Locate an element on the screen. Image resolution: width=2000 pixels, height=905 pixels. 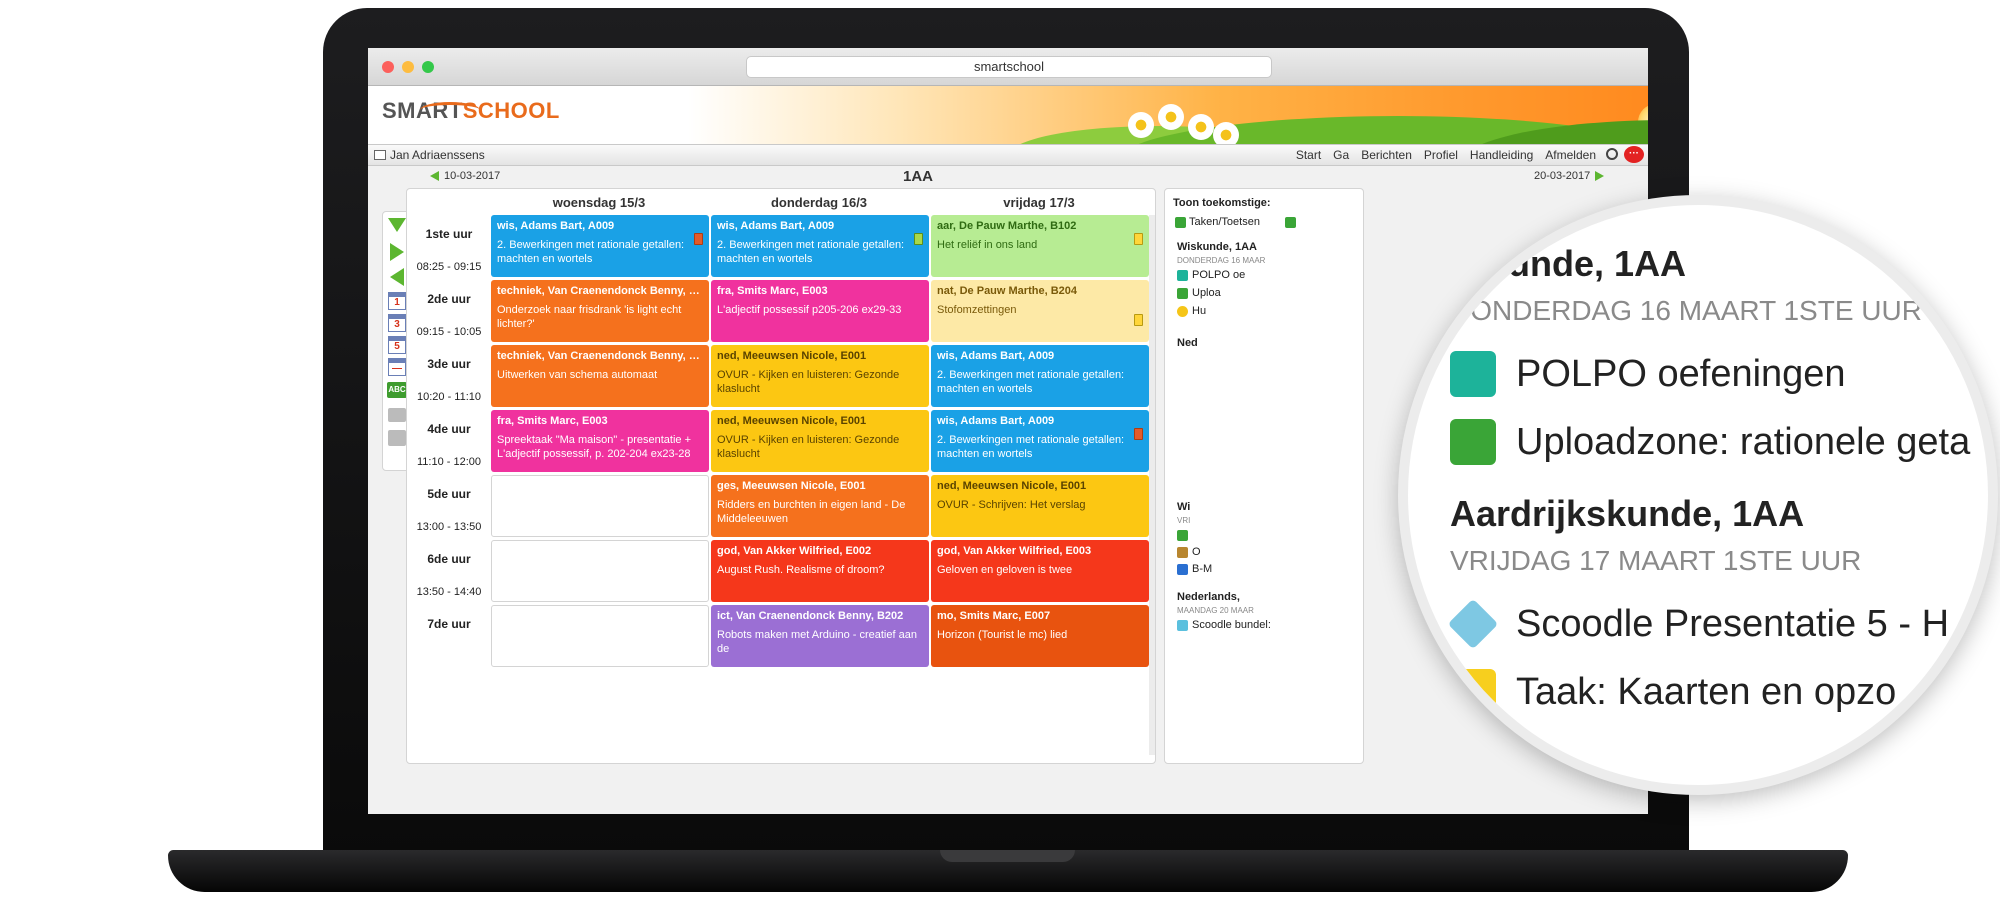
smartschool-logo: SMARTSCHOOL is located at coordinates (471, 111).